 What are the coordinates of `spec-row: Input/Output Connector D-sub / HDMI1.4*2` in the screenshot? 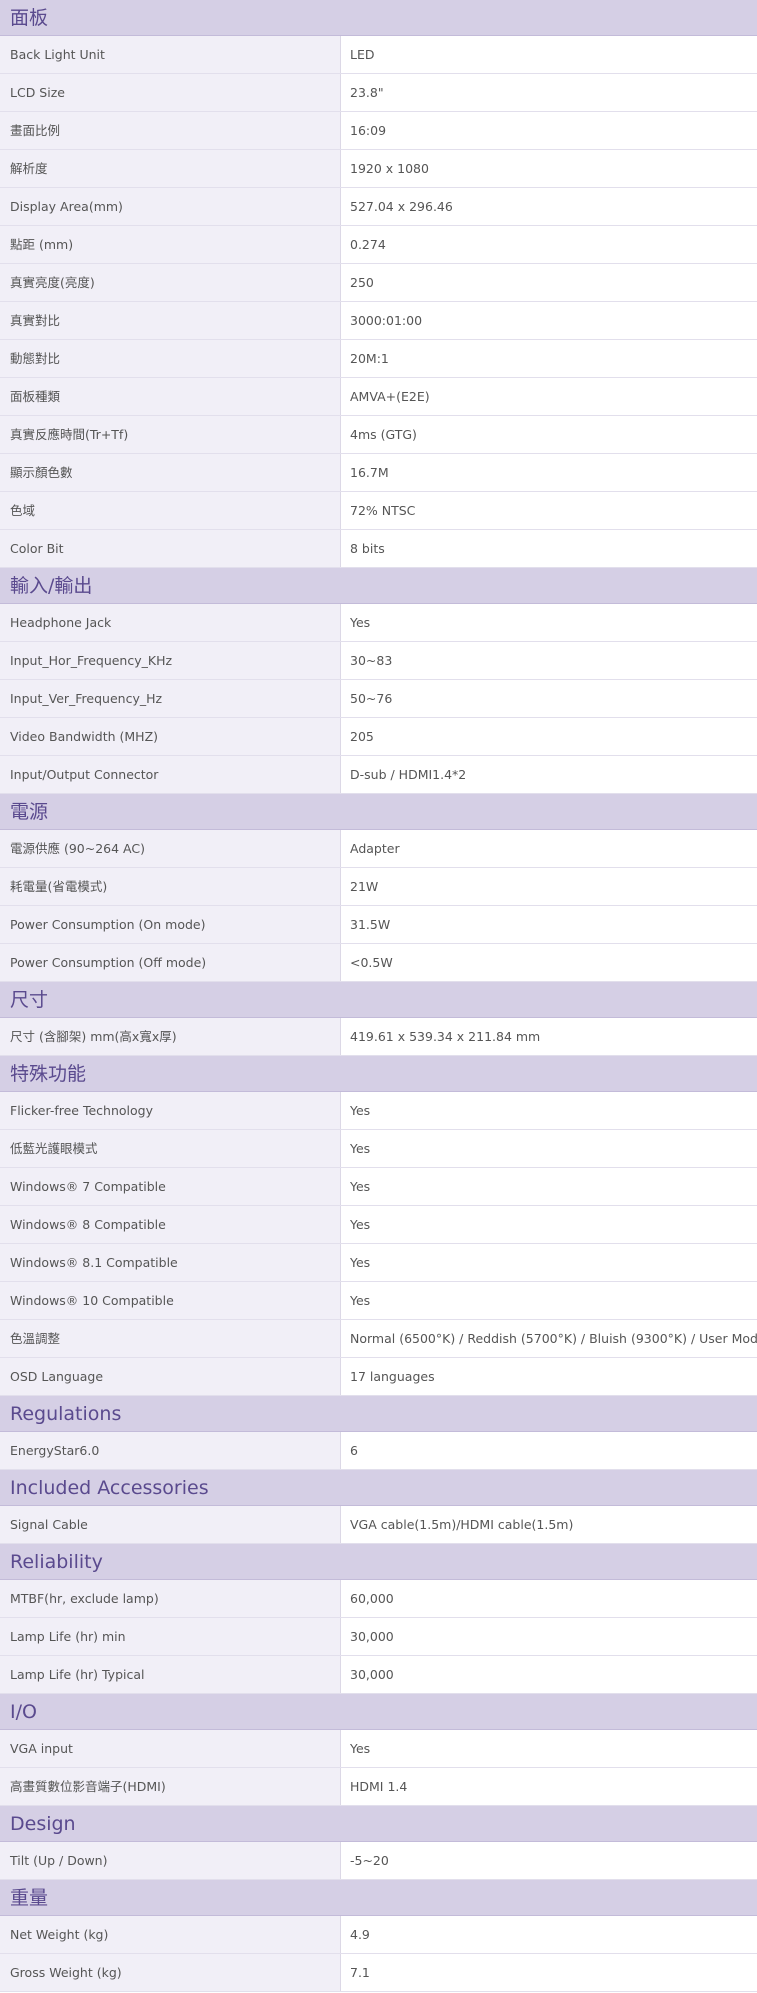 It's located at (378, 775).